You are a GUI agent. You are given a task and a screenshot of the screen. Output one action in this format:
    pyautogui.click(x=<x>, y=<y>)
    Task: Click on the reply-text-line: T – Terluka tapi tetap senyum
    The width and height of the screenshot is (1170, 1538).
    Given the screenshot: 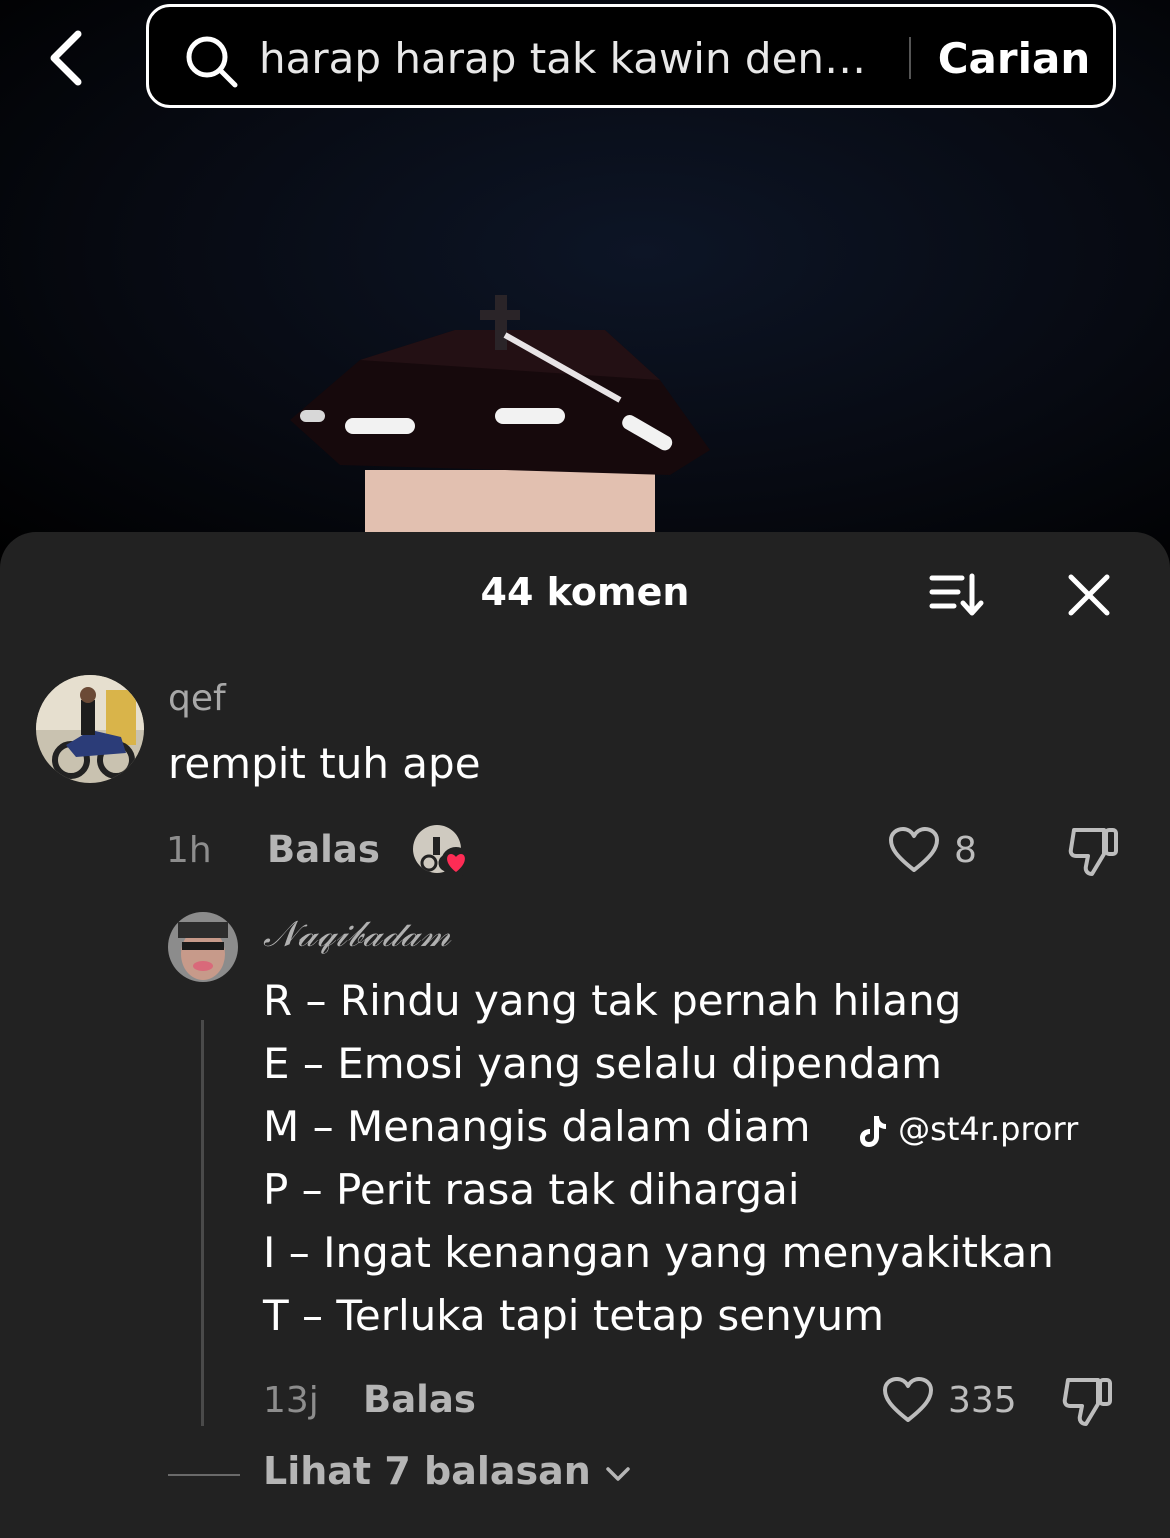 What is the action you would take?
    pyautogui.click(x=574, y=1315)
    